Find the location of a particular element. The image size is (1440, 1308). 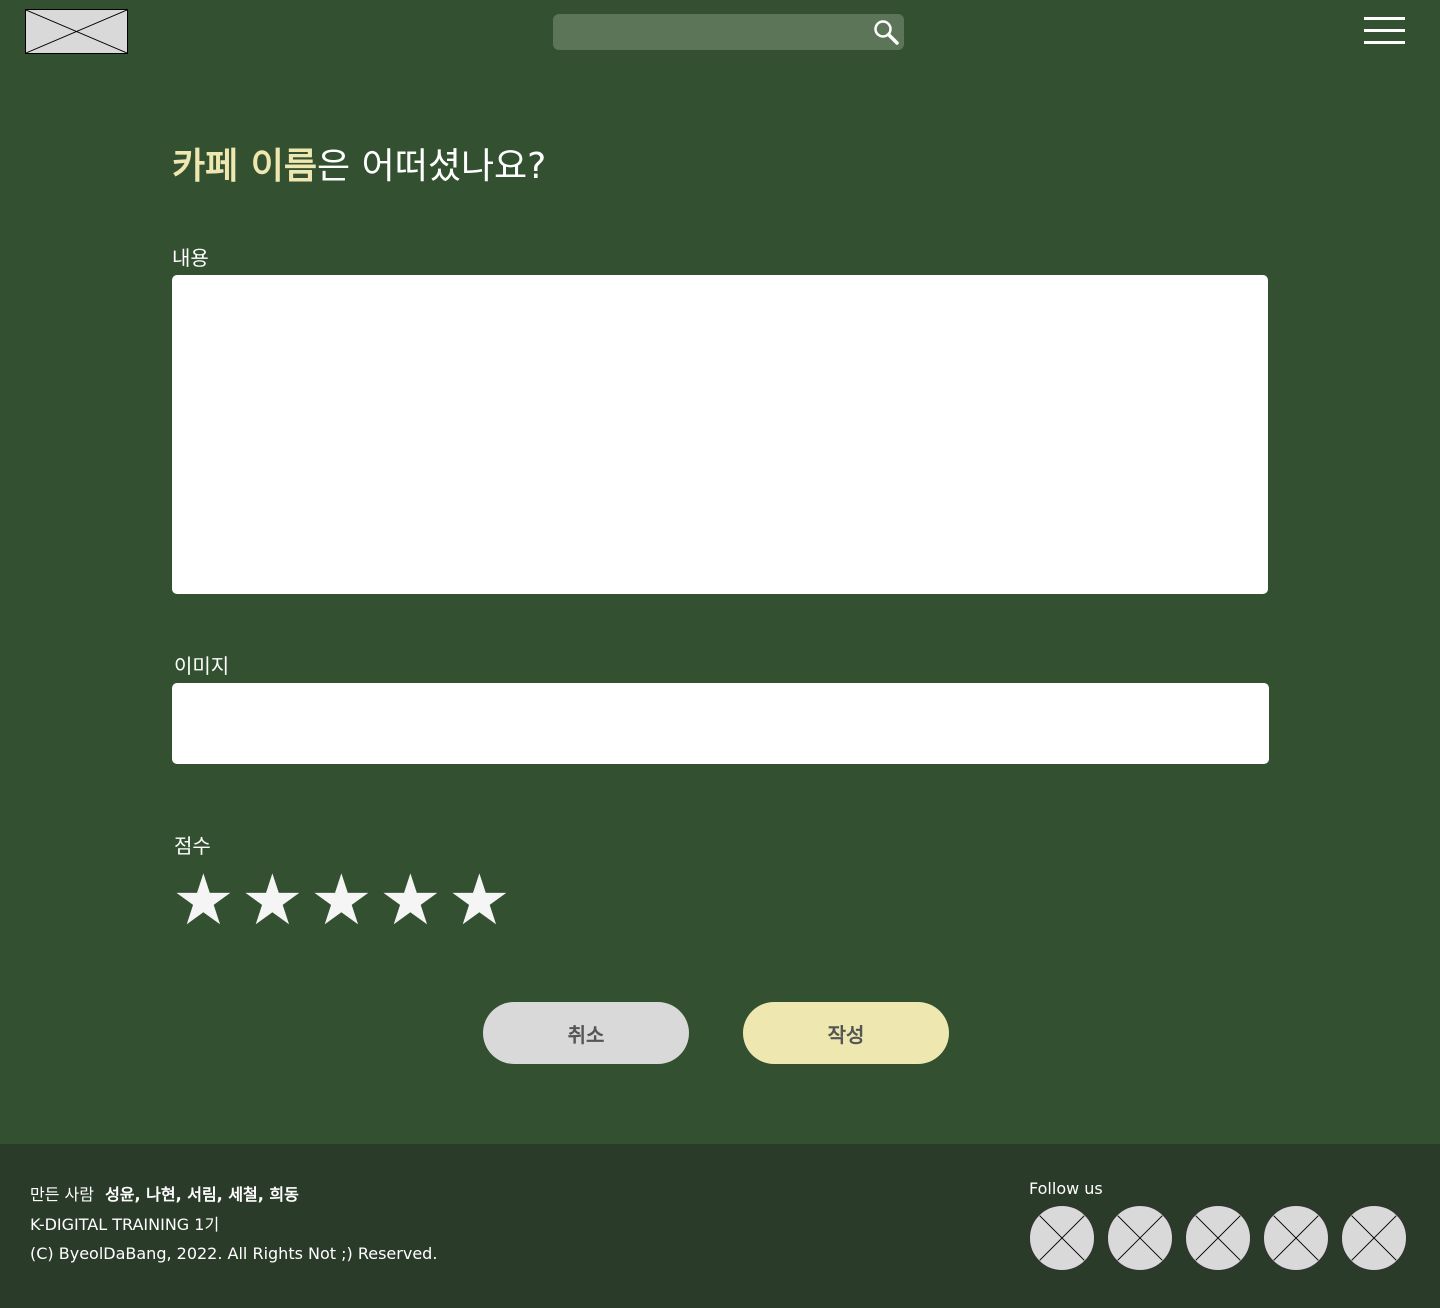

makers-label: 만든 사람 is located at coordinates (62, 1194).